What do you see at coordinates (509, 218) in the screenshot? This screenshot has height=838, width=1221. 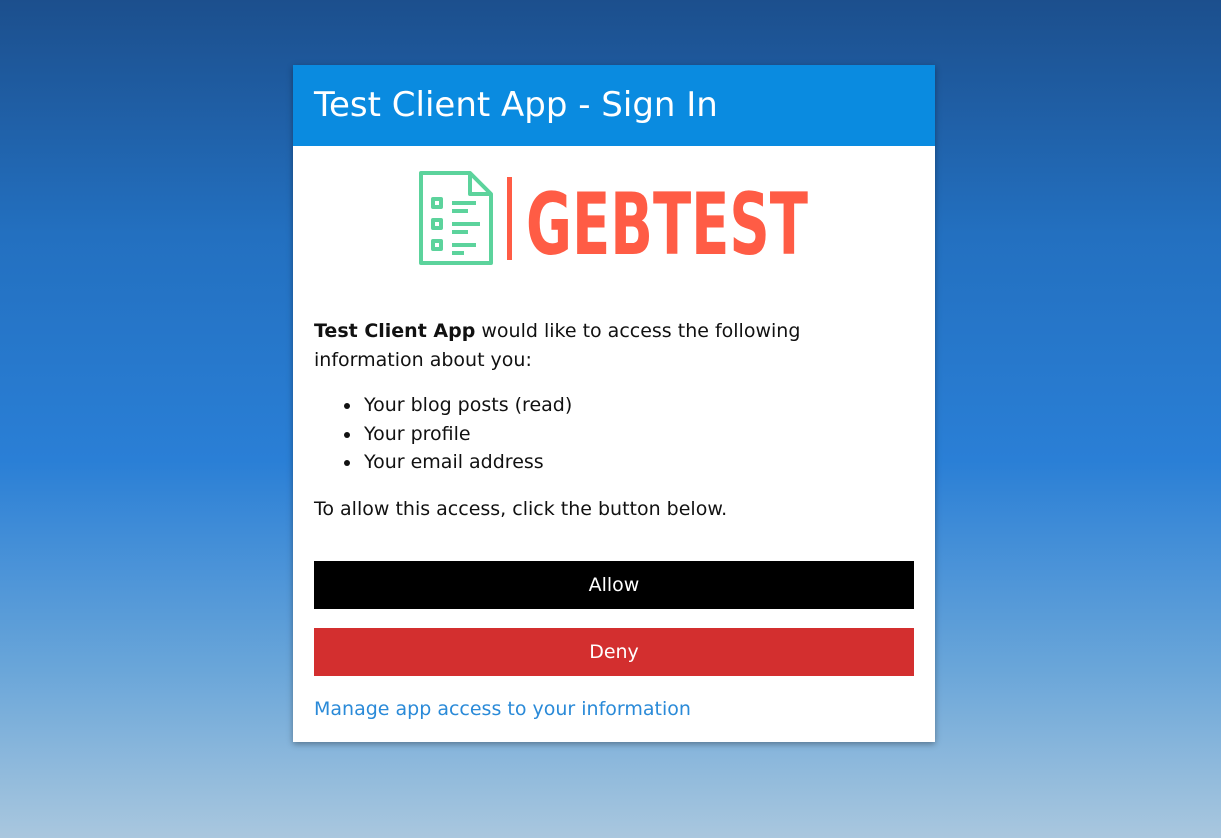 I see `logo-divider` at bounding box center [509, 218].